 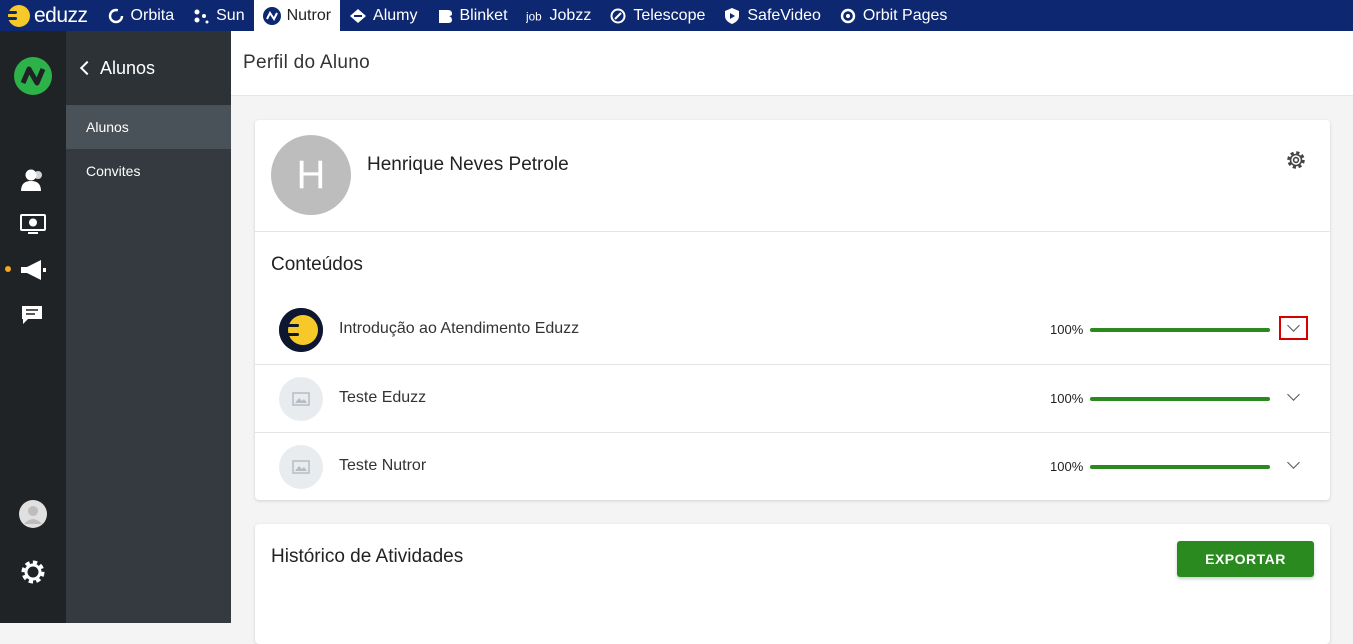 I want to click on app-sun-label: Sun, so click(x=230, y=15).